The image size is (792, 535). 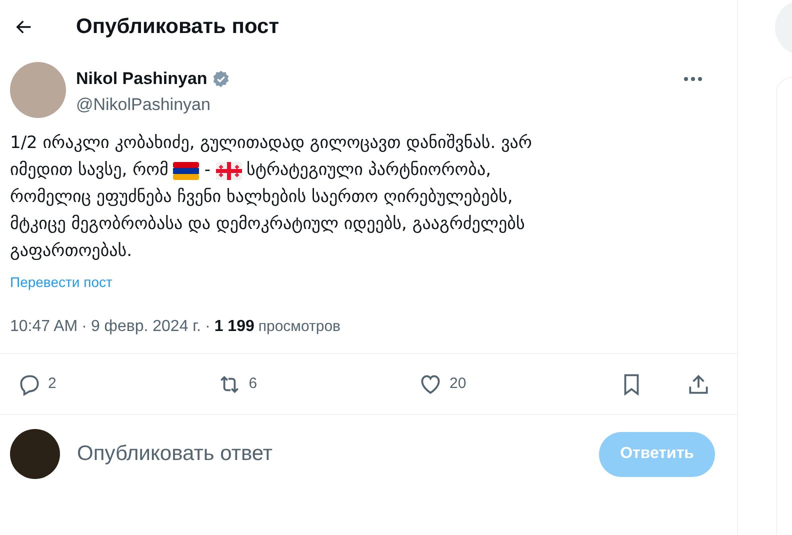 What do you see at coordinates (229, 171) in the screenshot?
I see `cross-flag-icon` at bounding box center [229, 171].